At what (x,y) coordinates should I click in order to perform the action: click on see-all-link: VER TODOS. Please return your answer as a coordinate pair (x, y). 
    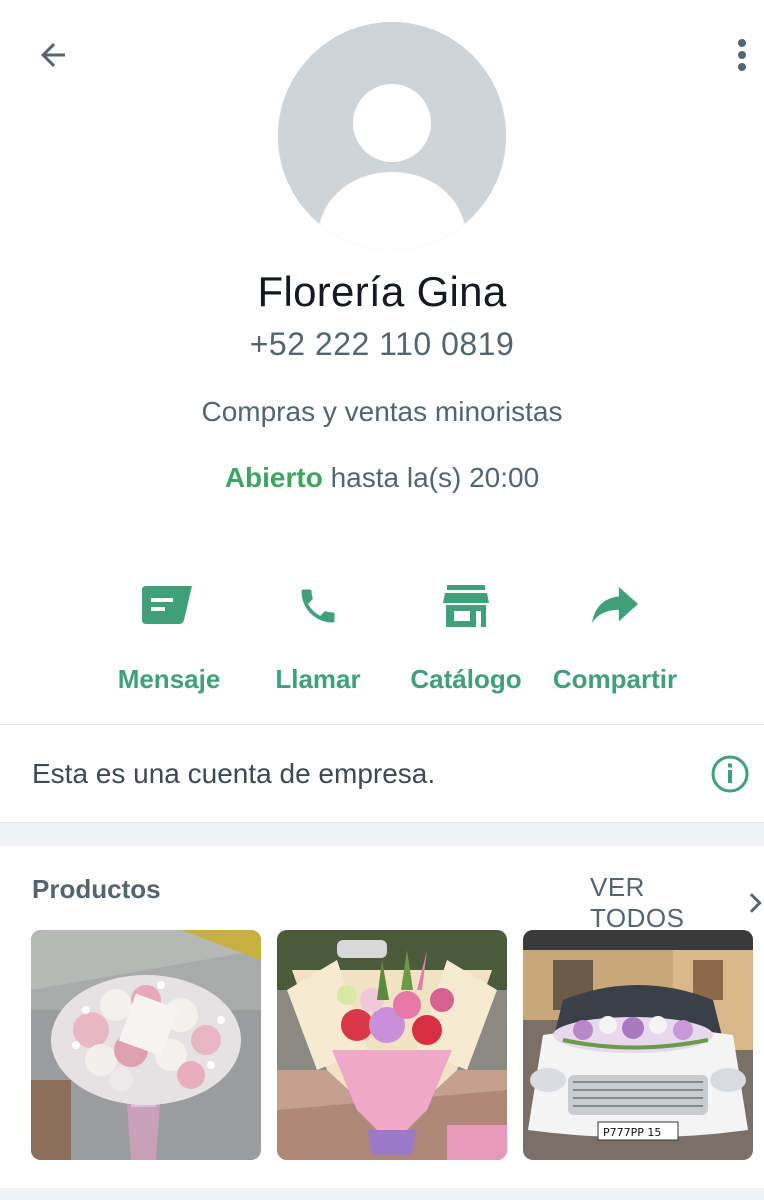
    Looking at the image, I should click on (677, 903).